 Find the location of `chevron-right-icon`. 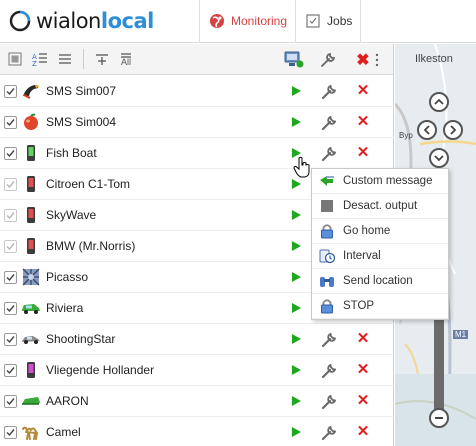

chevron-right-icon is located at coordinates (453, 130).